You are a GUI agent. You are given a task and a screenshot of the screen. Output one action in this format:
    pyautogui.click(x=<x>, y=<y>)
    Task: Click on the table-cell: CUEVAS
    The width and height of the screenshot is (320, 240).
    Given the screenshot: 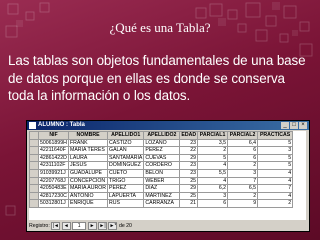 What is the action you would take?
    pyautogui.click(x=162, y=158)
    